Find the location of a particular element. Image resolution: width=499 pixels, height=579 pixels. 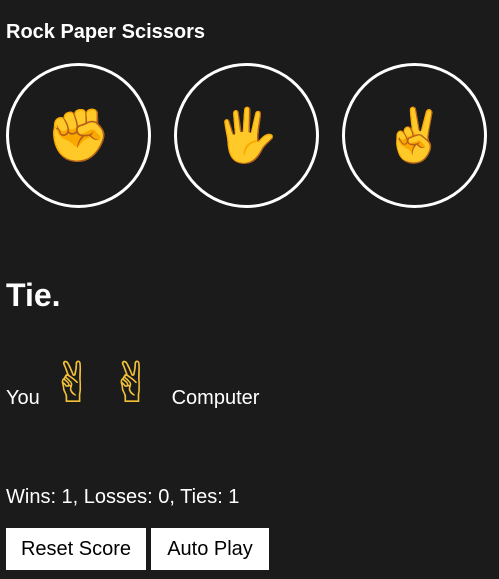

paper-hand-icon: 🖐 is located at coordinates (246, 135).